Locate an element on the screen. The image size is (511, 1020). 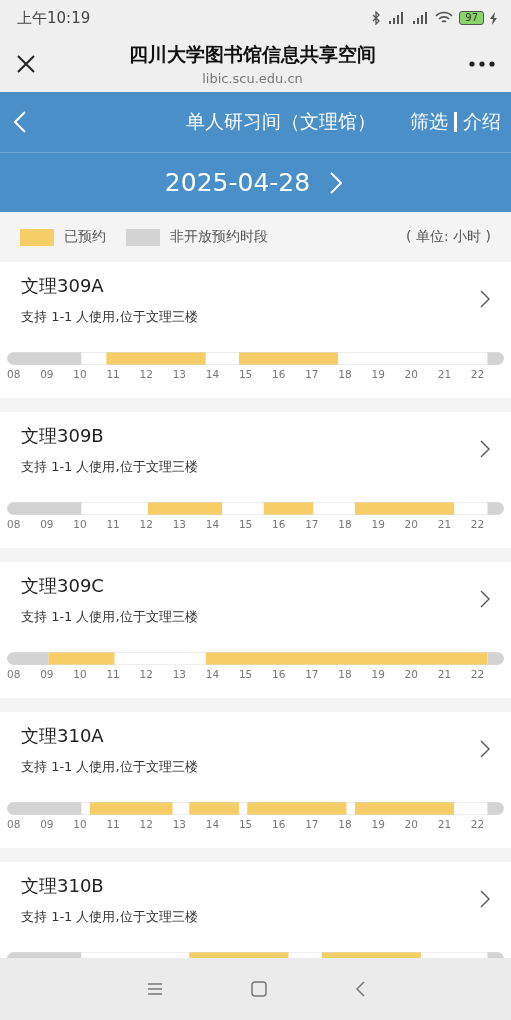
room-name: 文理309C is located at coordinates (63, 586).